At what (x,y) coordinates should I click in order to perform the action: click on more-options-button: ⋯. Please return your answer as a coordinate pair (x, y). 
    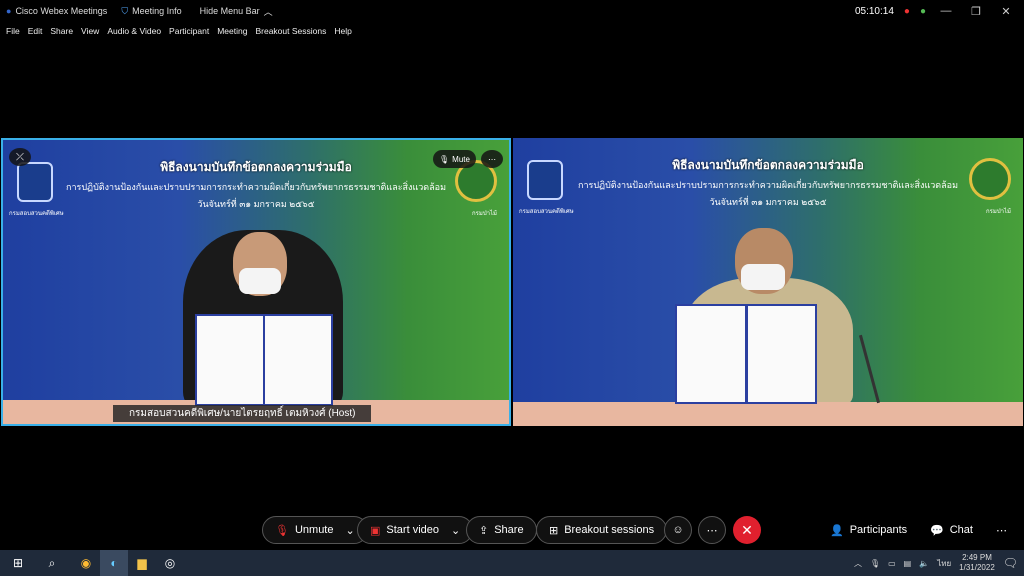
    Looking at the image, I should click on (492, 159).